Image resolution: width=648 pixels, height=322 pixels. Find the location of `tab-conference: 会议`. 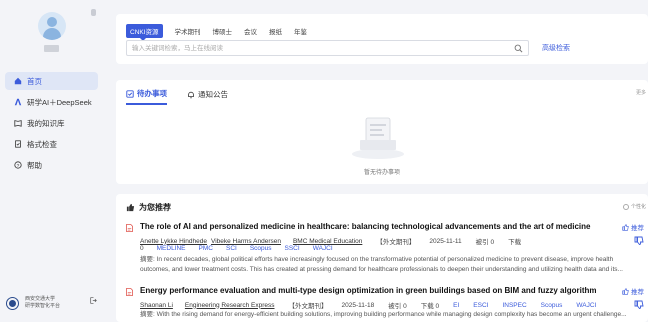

tab-conference: 会议 is located at coordinates (250, 31).